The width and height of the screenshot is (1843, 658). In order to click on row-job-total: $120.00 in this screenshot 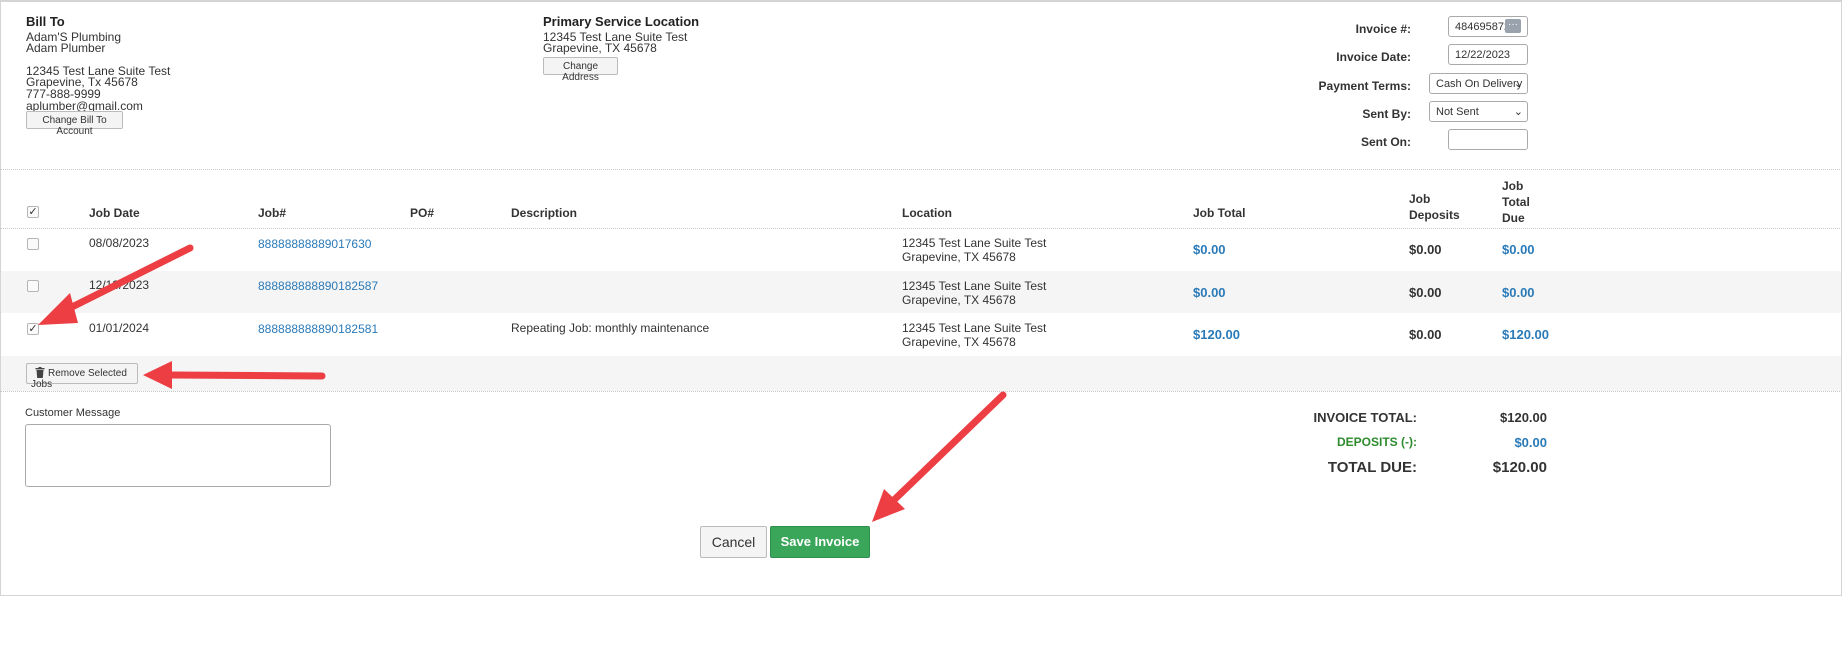, I will do `click(1216, 334)`.